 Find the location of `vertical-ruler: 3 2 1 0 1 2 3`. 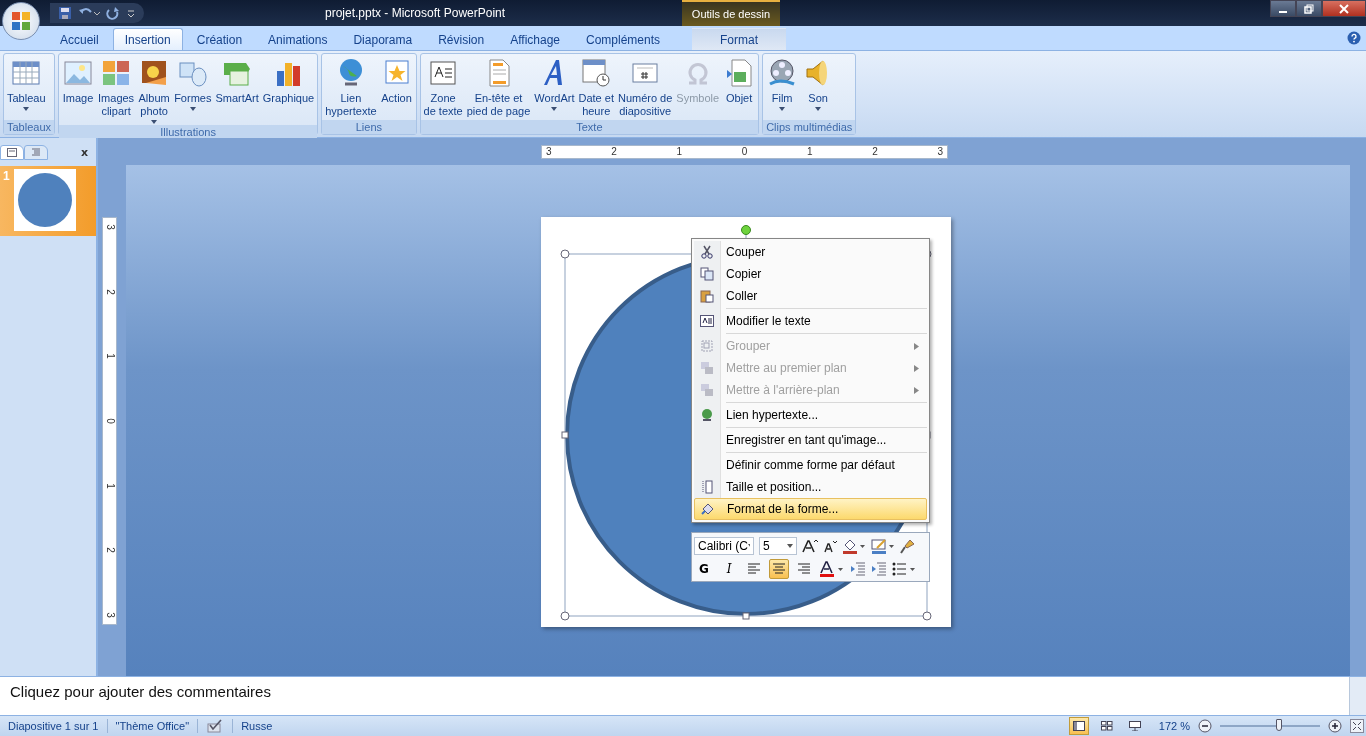

vertical-ruler: 3 2 1 0 1 2 3 is located at coordinates (109, 421).